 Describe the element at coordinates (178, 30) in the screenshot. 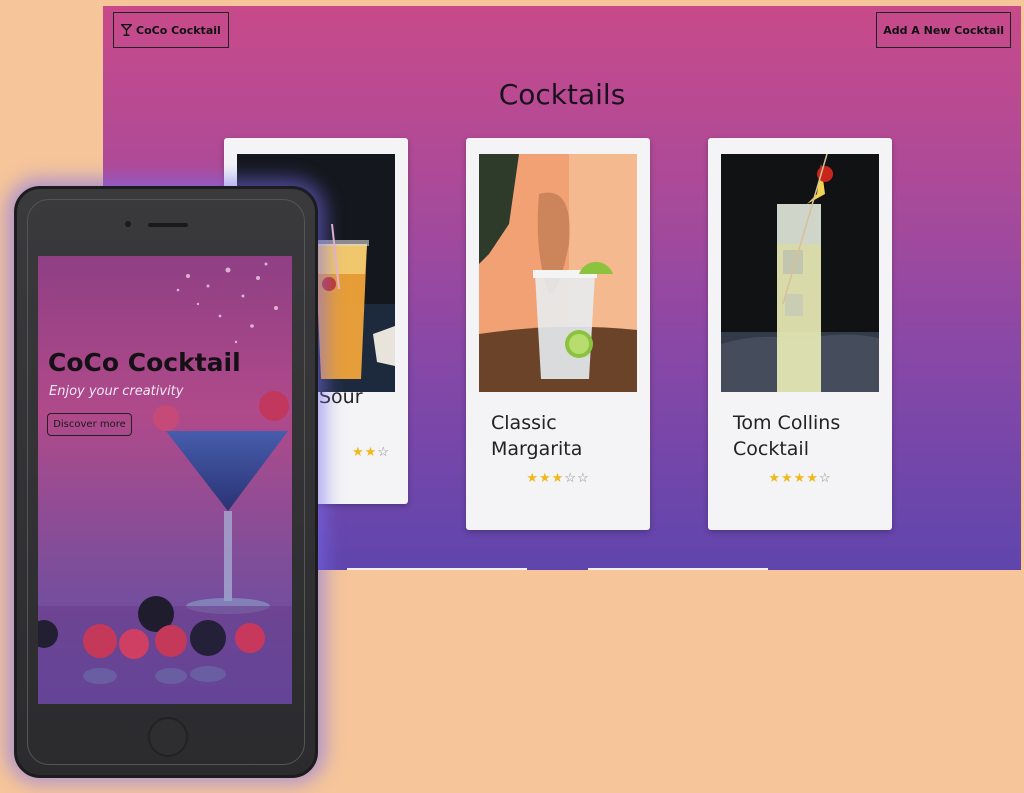

I see `brand-label: CoCo Cocktail` at that location.